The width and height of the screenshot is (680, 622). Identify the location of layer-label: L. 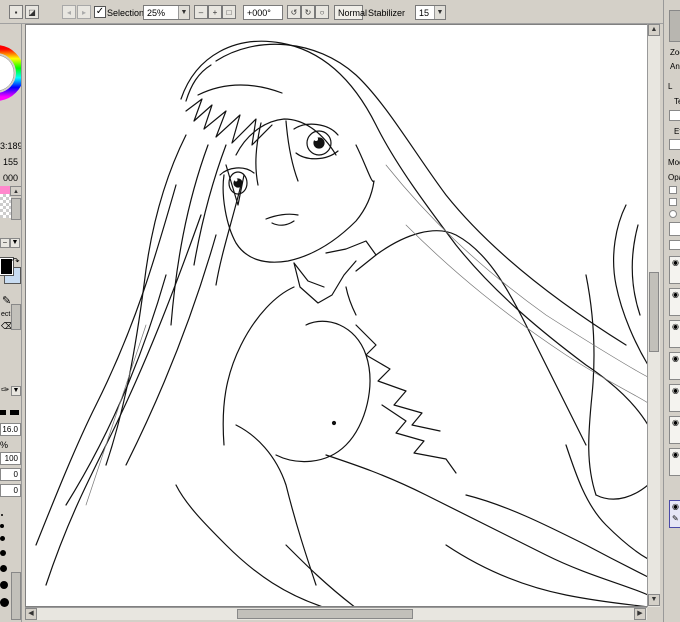
(670, 86).